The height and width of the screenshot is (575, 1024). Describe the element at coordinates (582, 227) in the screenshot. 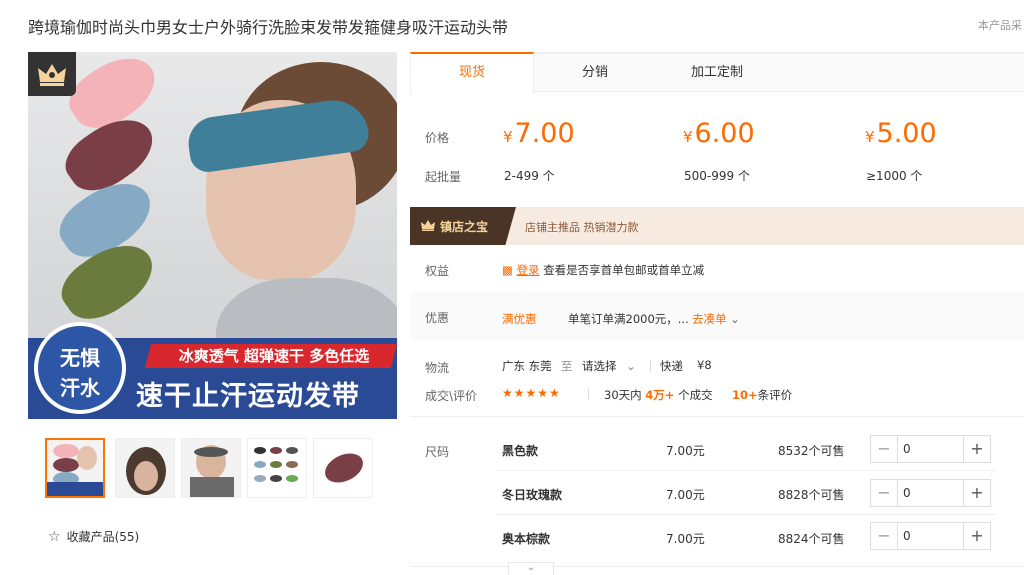

I see `promo-text: 店铺主推品 热销潜力款` at that location.